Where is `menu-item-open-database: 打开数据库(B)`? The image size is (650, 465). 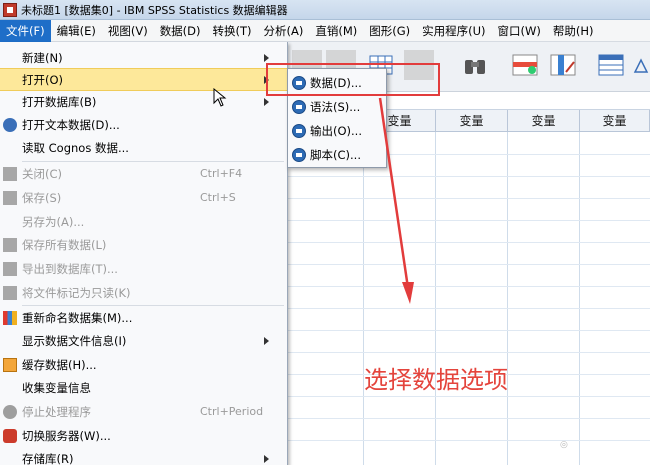 menu-item-open-database: 打开数据库(B) is located at coordinates (143, 101).